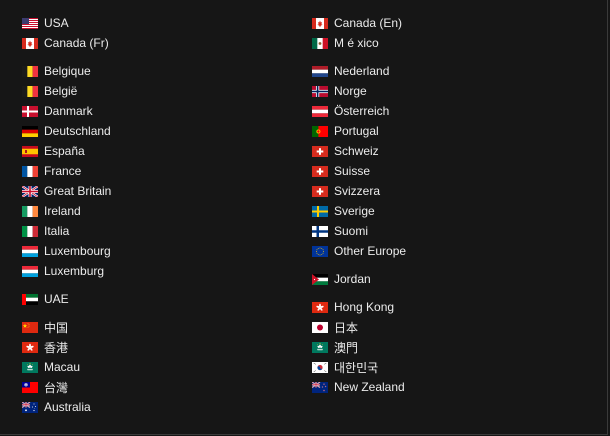  What do you see at coordinates (157, 23) in the screenshot?
I see `region-link-usa: USA` at bounding box center [157, 23].